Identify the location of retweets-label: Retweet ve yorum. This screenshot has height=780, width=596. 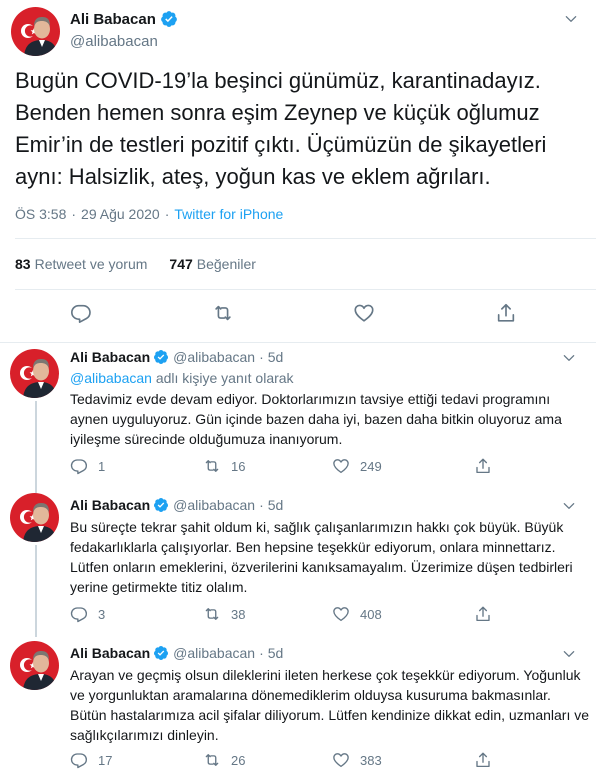
(91, 264).